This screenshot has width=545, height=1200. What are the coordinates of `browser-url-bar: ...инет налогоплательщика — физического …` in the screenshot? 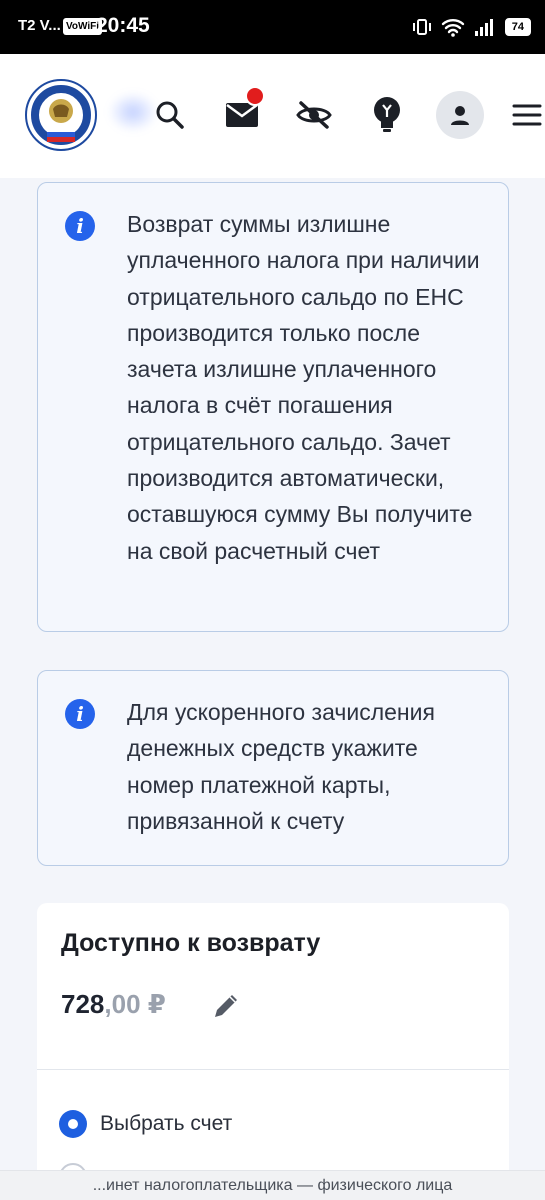 It's located at (272, 1185).